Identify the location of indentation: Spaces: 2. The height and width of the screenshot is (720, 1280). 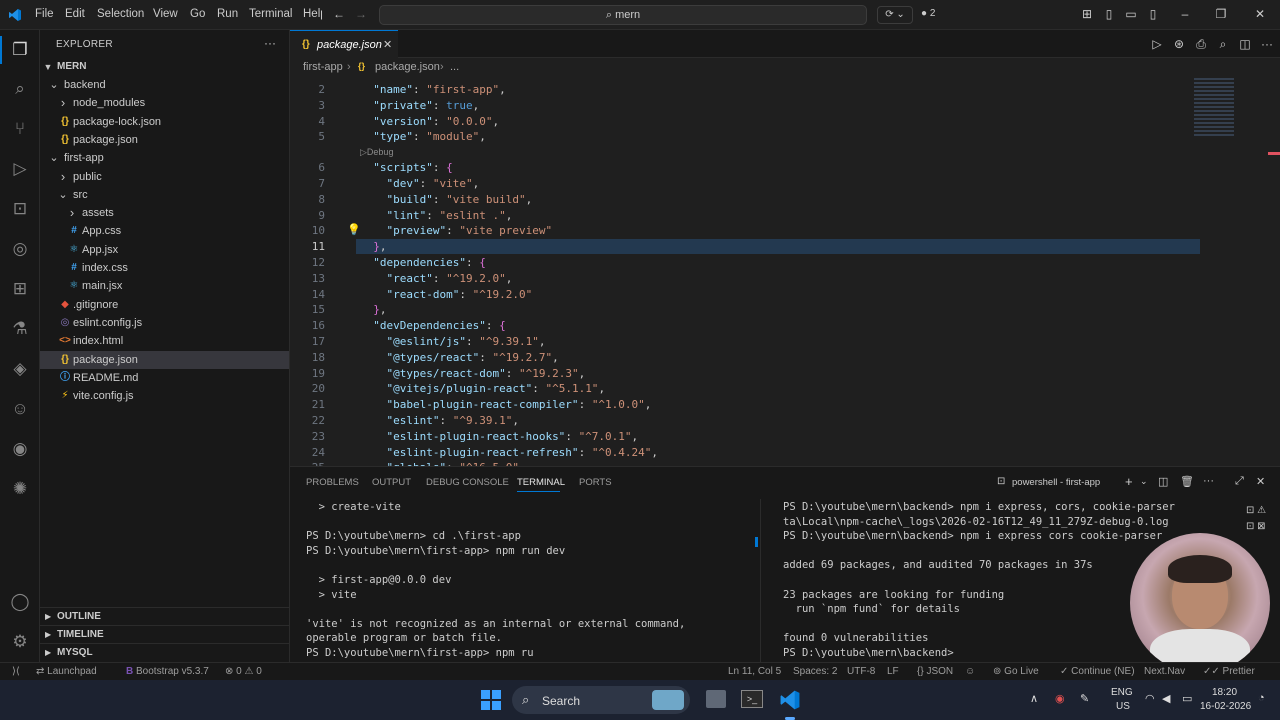
(815, 671).